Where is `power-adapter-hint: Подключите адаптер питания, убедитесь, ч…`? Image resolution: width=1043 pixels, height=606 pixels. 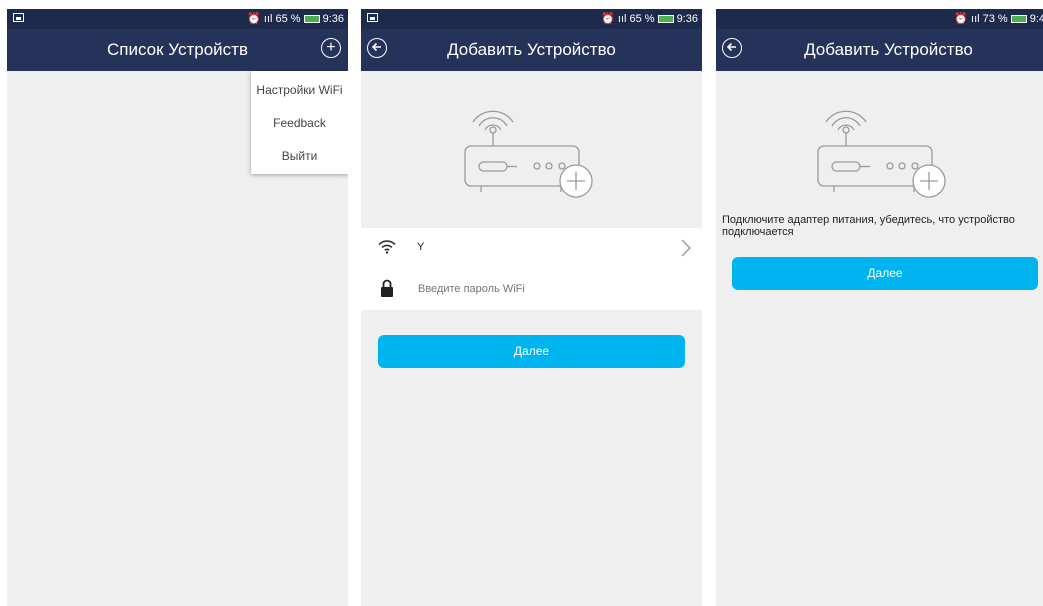 power-adapter-hint: Подключите адаптер питания, убедитесь, ч… is located at coordinates (868, 226).